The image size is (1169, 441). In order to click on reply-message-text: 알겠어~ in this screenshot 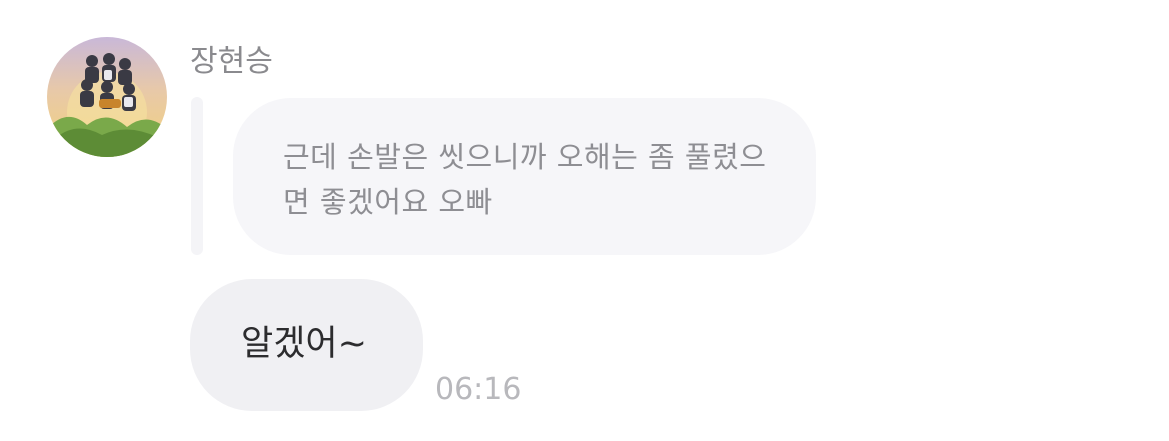, I will do `click(304, 344)`.